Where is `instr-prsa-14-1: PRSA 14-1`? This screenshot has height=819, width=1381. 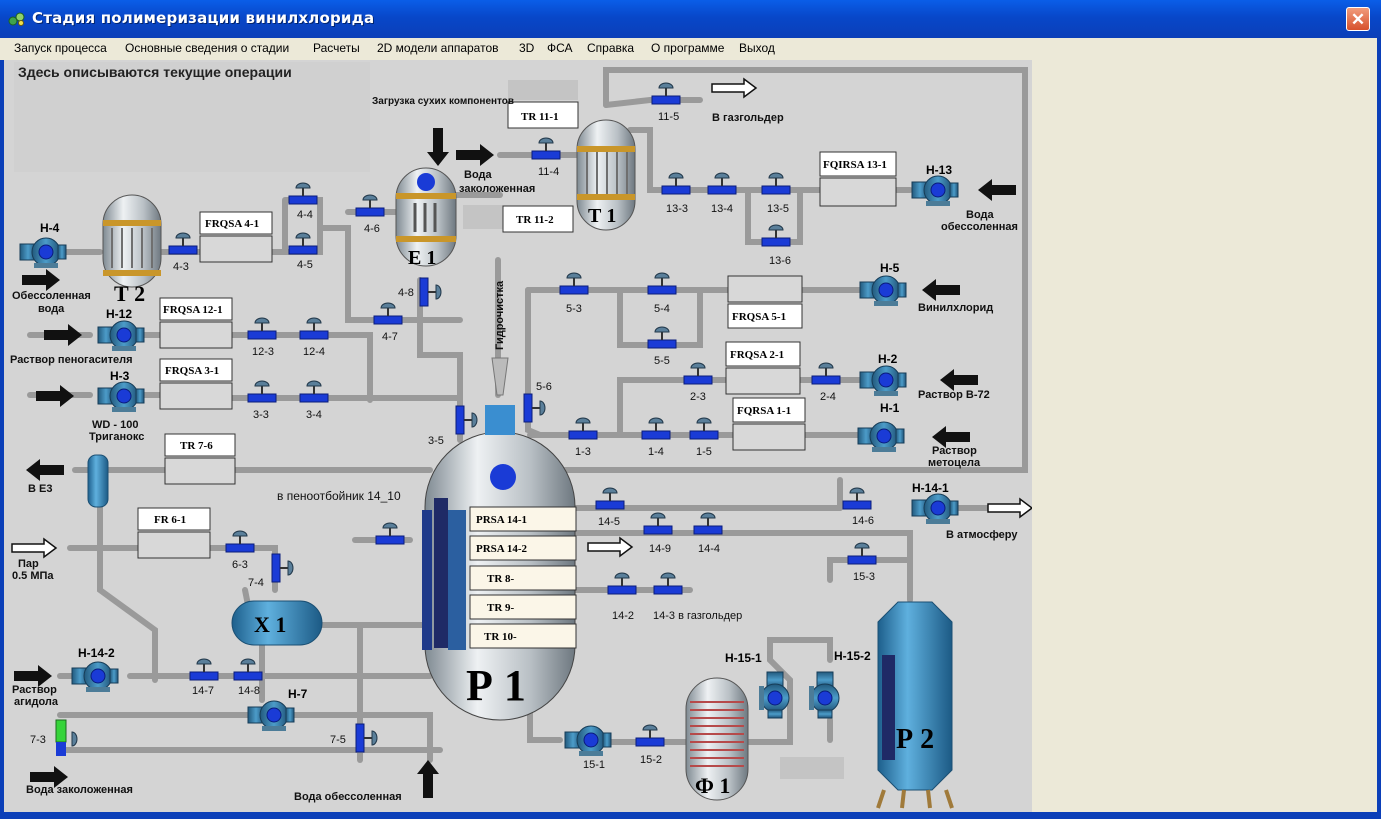
instr-prsa-14-1: PRSA 14-1 is located at coordinates (523, 519).